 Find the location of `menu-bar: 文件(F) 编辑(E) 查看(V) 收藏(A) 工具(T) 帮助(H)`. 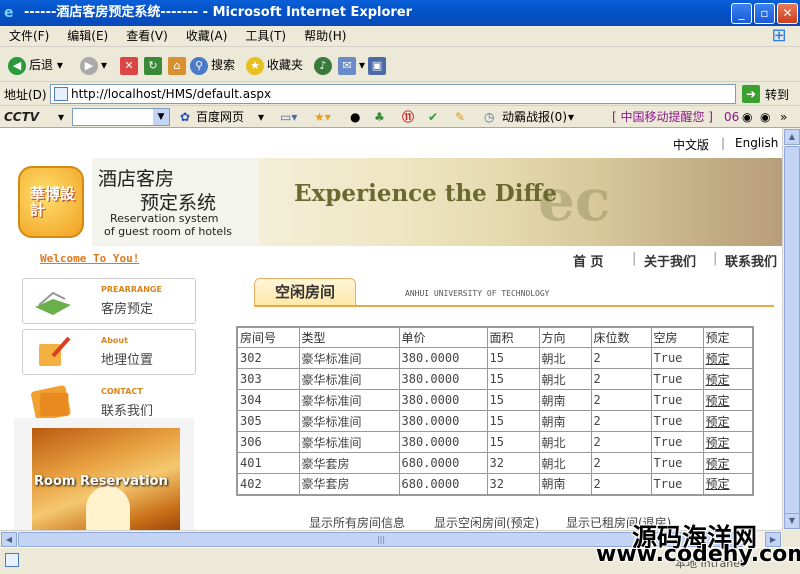

menu-bar: 文件(F) 编辑(E) 查看(V) 收藏(A) 工具(T) 帮助(H) is located at coordinates (400, 36).